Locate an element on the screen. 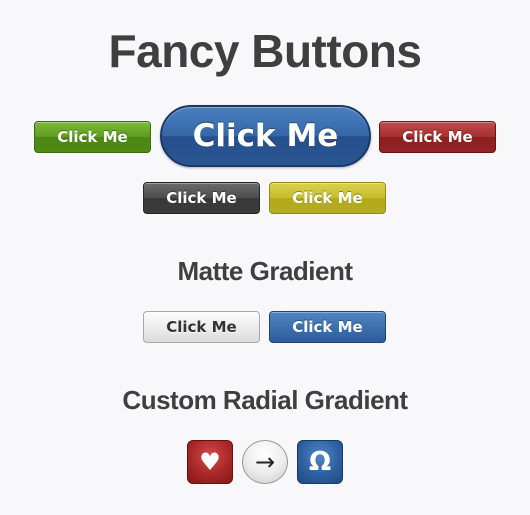 This screenshot has height=515, width=530. omega-icon: Ω is located at coordinates (320, 462).